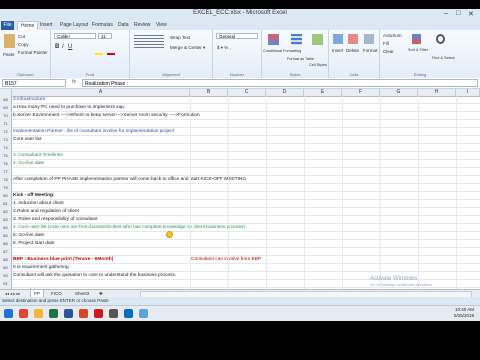  What do you see at coordinates (143, 313) in the screenshot?
I see `paint-icon` at bounding box center [143, 313].